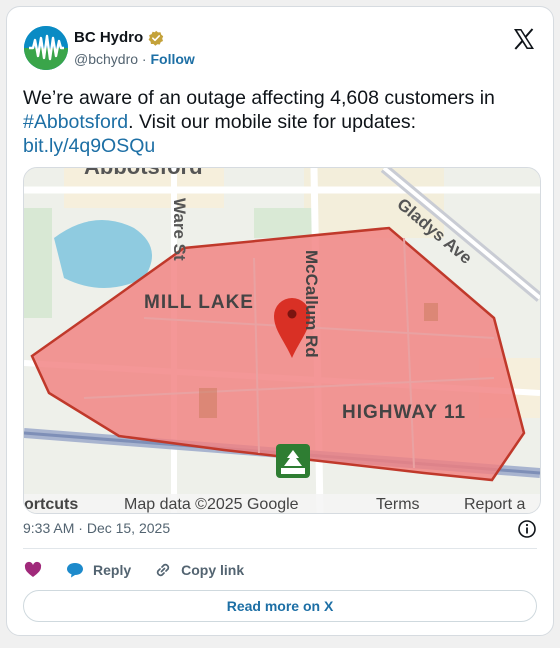  What do you see at coordinates (280, 548) in the screenshot?
I see `divider` at bounding box center [280, 548].